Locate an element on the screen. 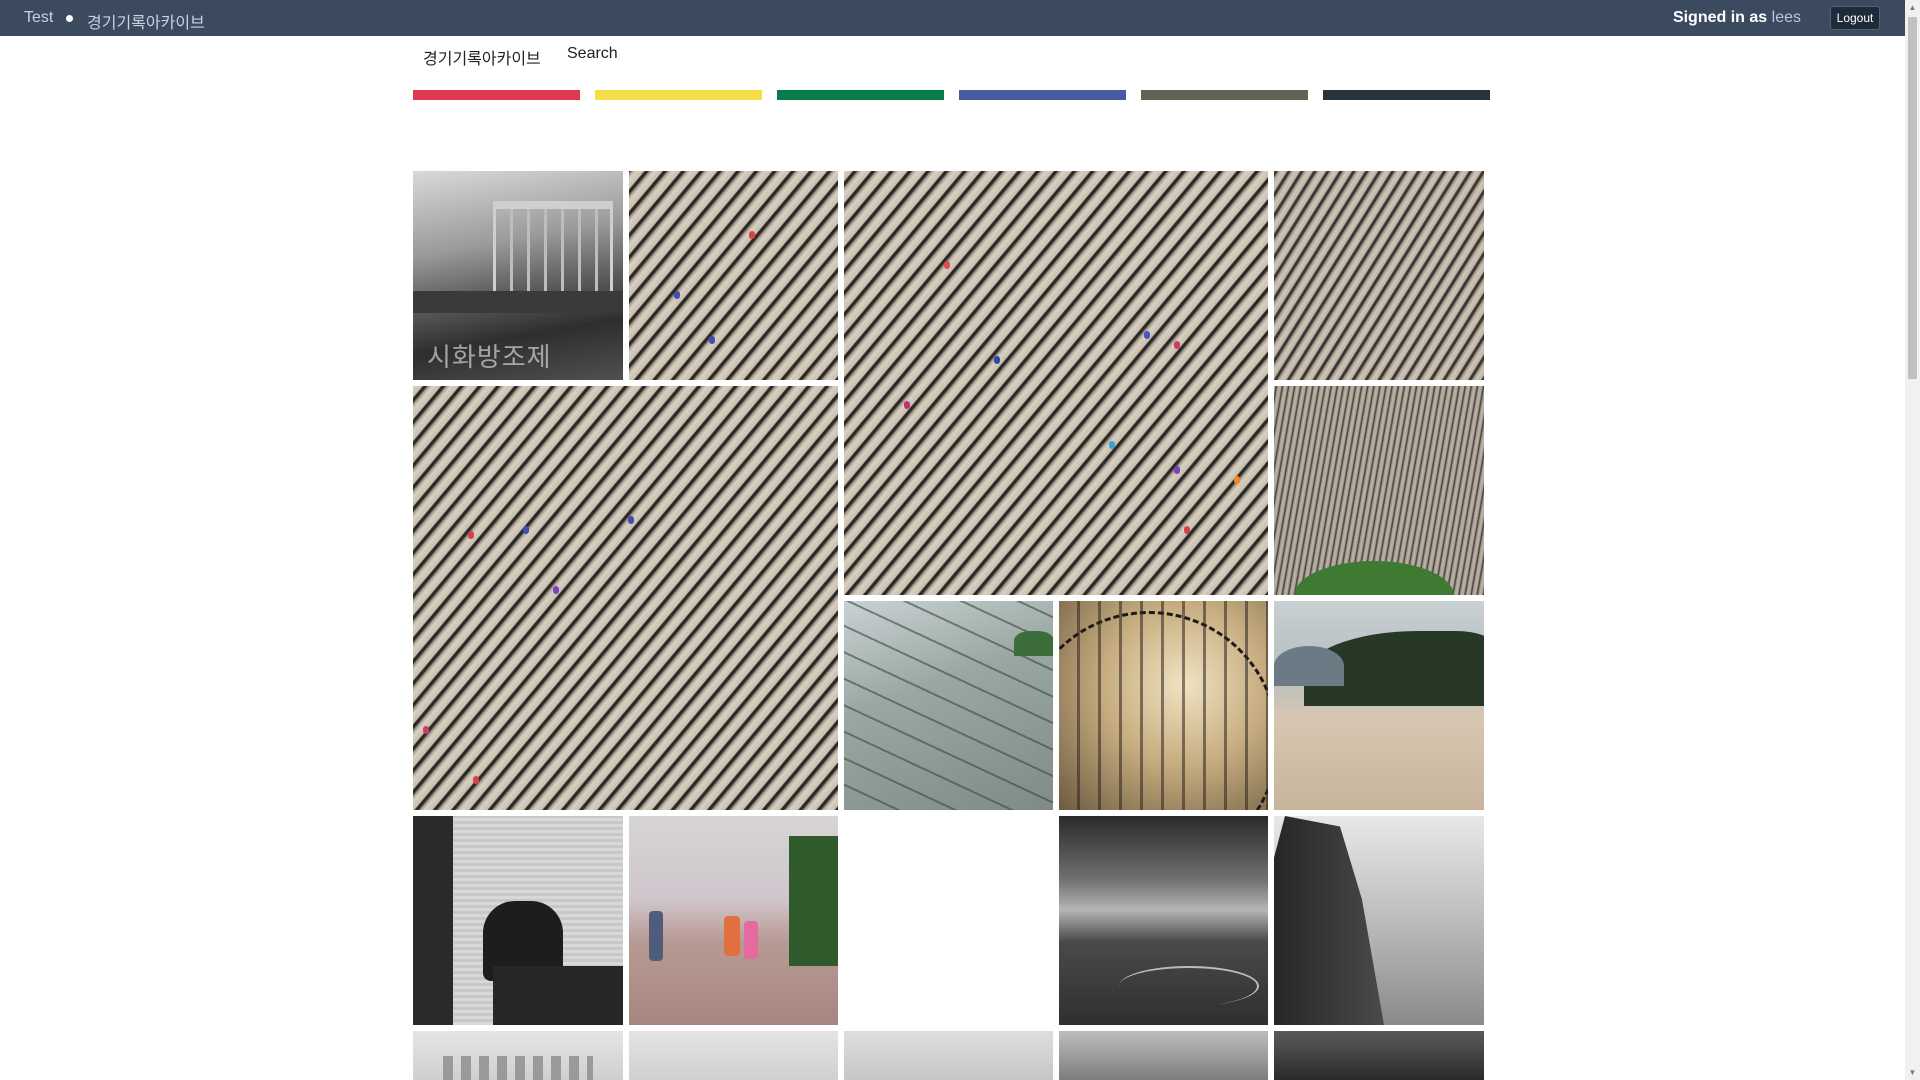 This screenshot has height=1080, width=1920. photo-sky-landscape-bw is located at coordinates (1163, 1055).